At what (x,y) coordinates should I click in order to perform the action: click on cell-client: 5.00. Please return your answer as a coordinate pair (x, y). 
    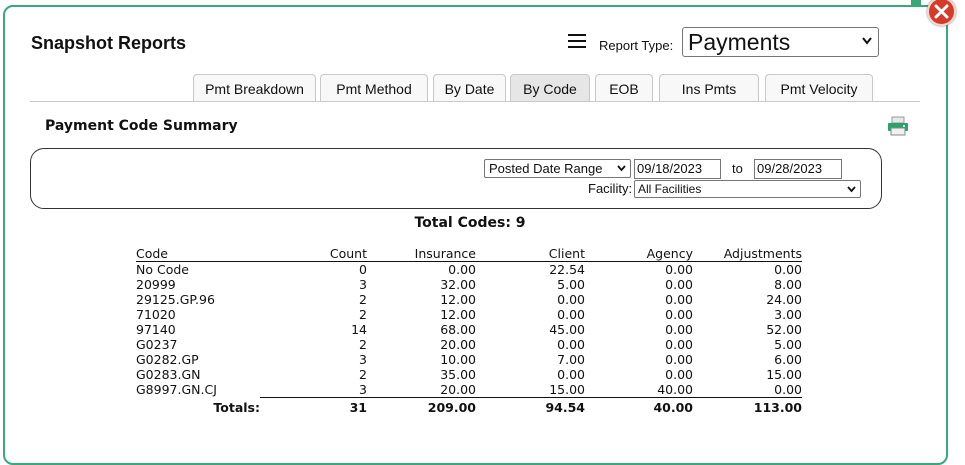
    Looking at the image, I should click on (571, 284).